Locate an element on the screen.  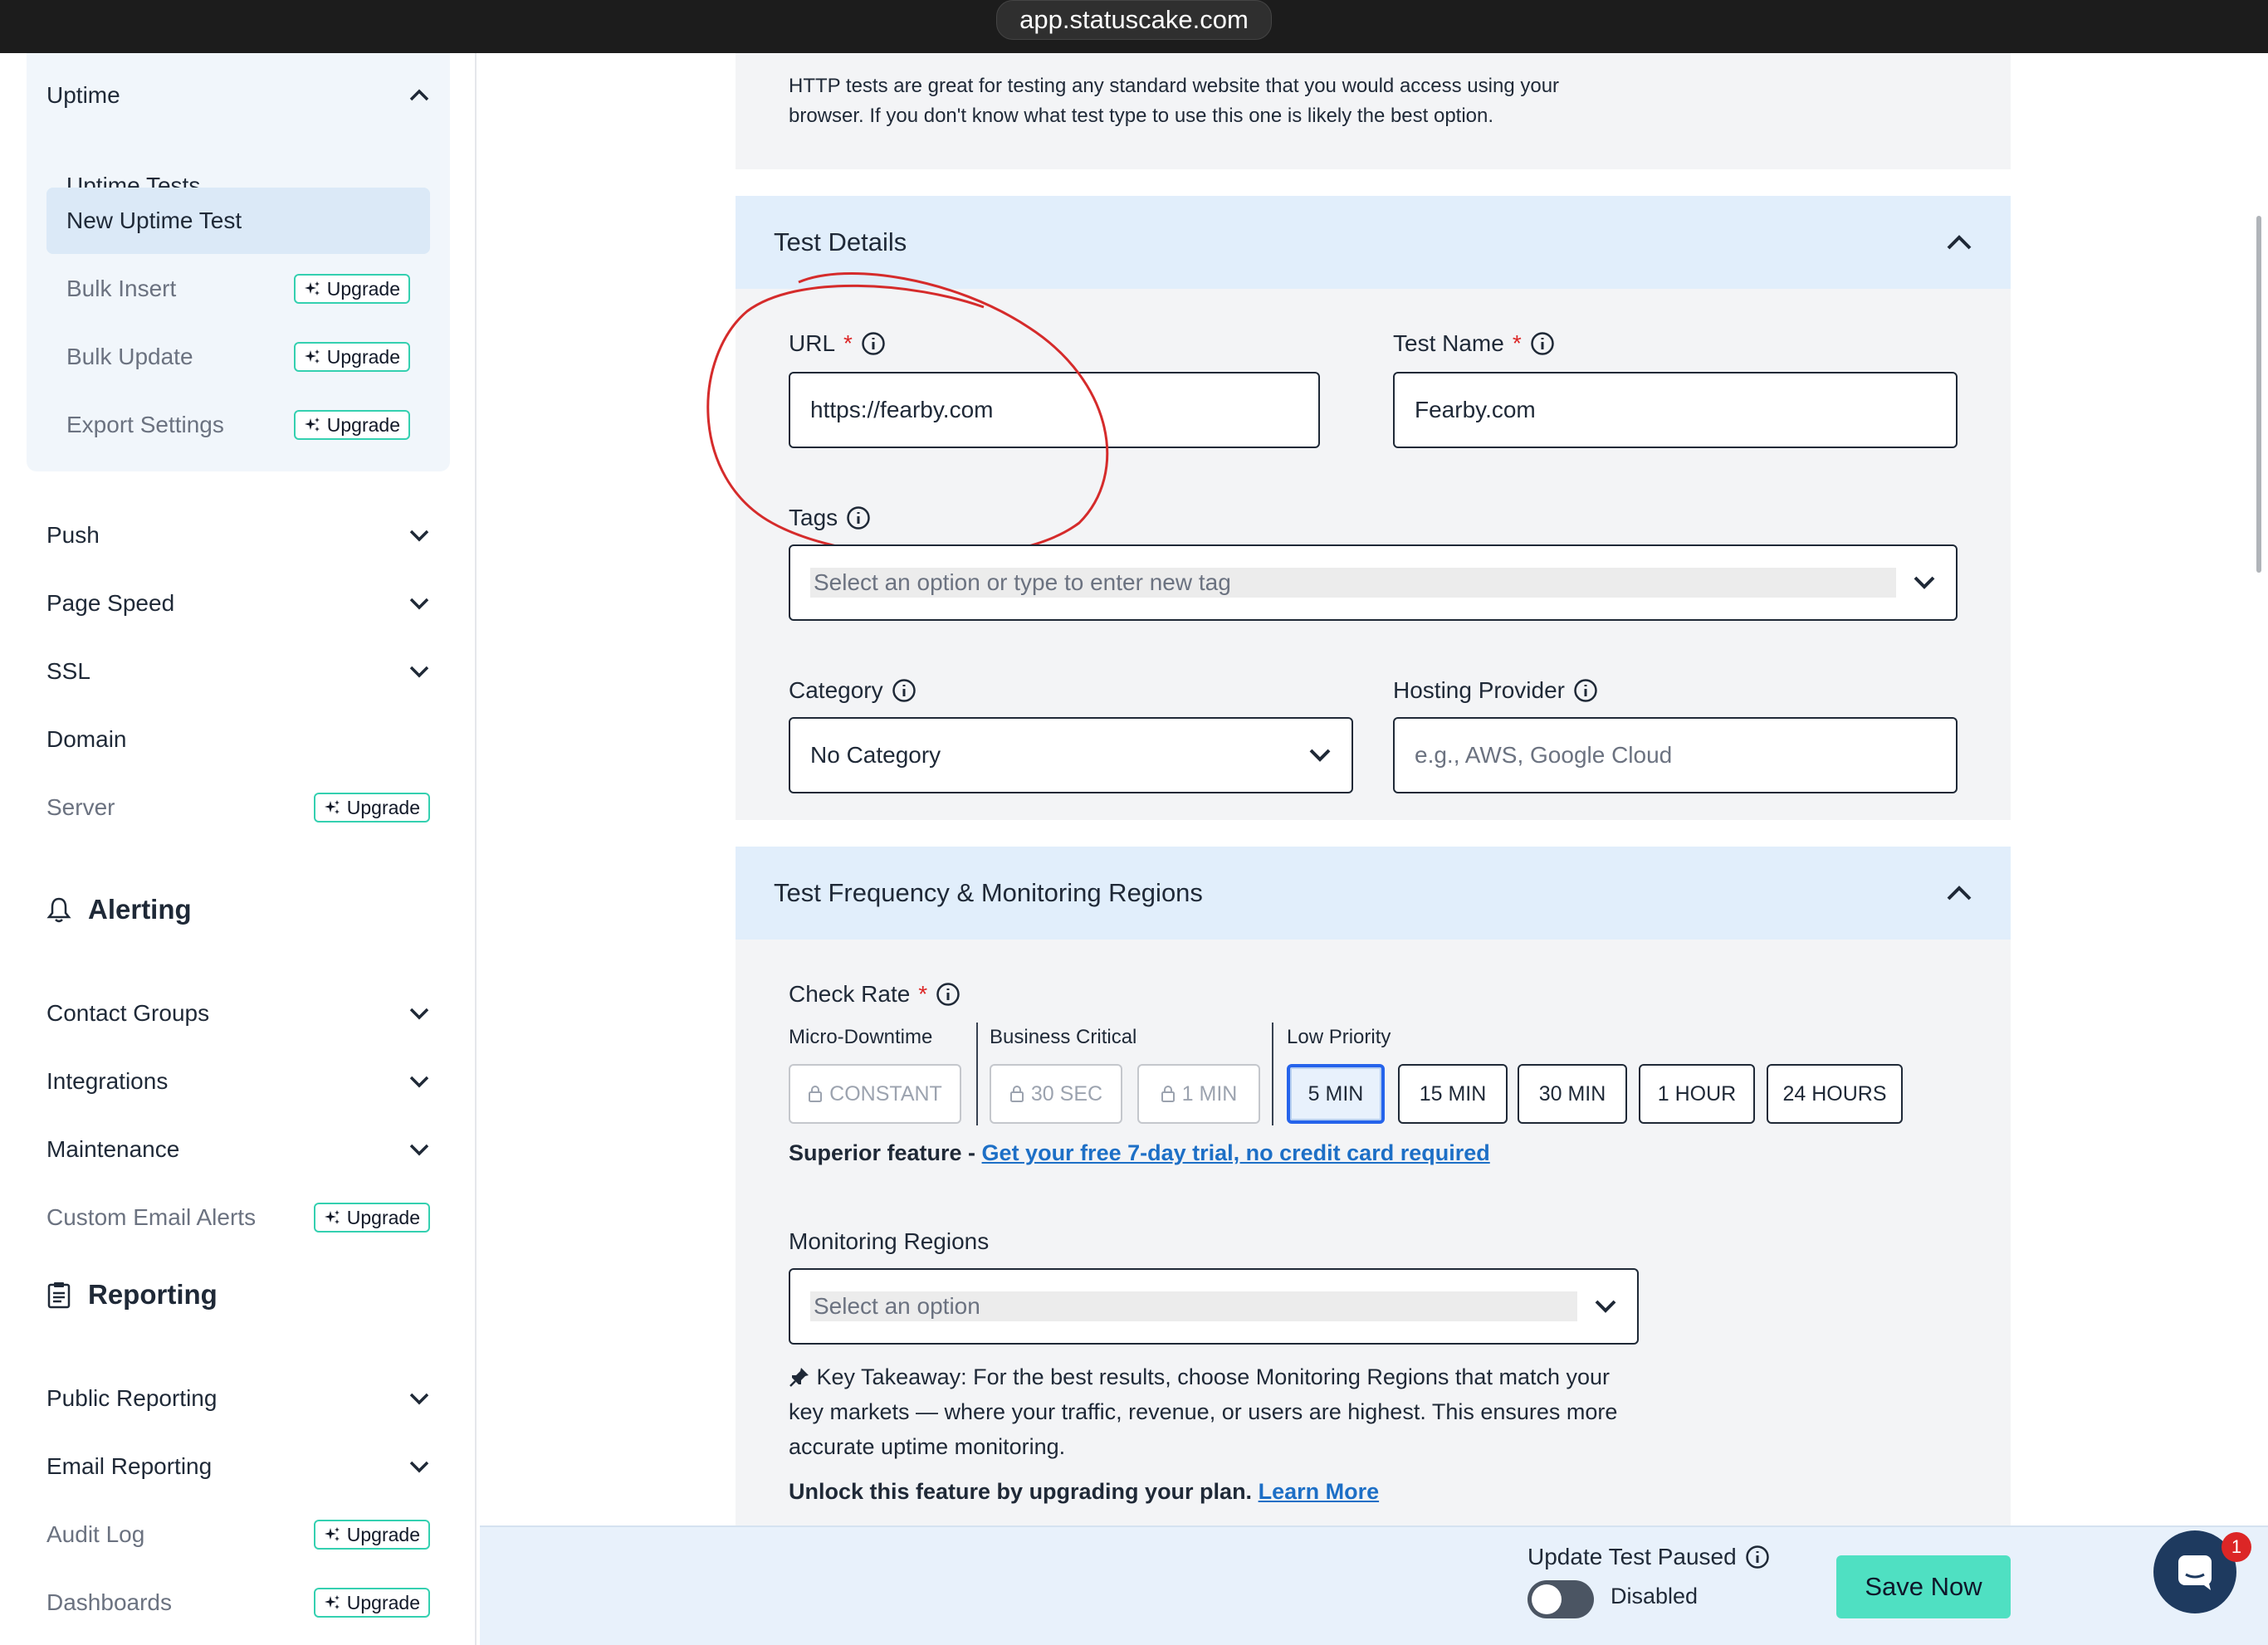
sidebar-item-email-reporting: Email Reporting is located at coordinates (238, 1467).